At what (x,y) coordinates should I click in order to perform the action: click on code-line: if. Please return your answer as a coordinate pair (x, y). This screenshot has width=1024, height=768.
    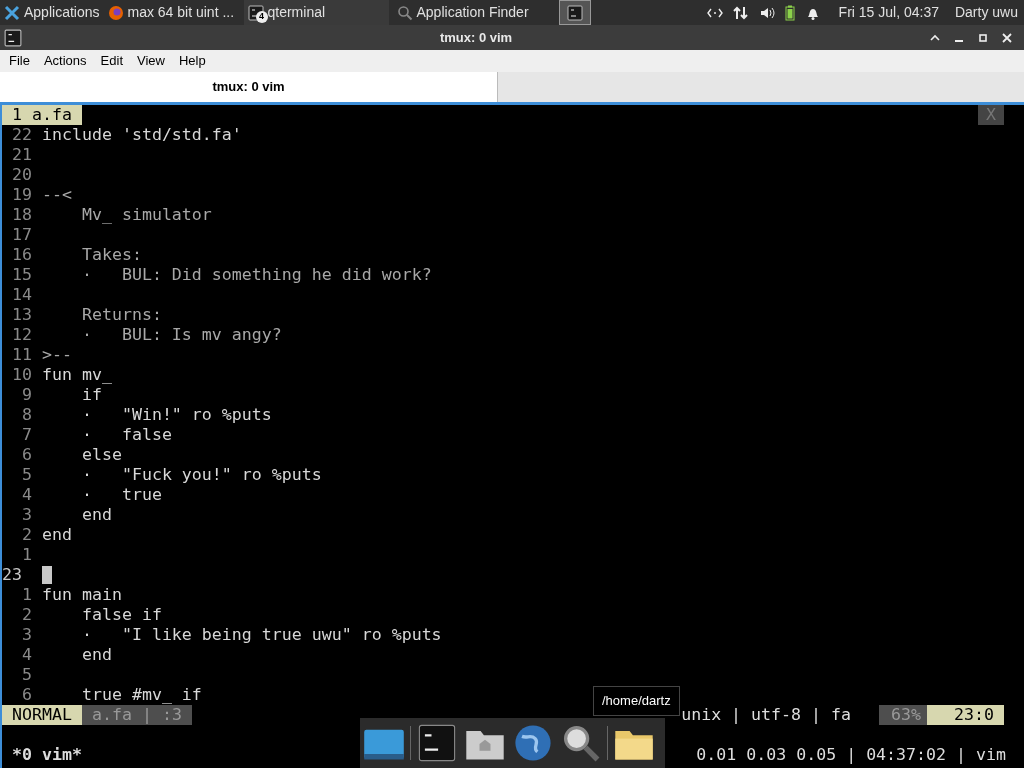
    Looking at the image, I should click on (91, 395).